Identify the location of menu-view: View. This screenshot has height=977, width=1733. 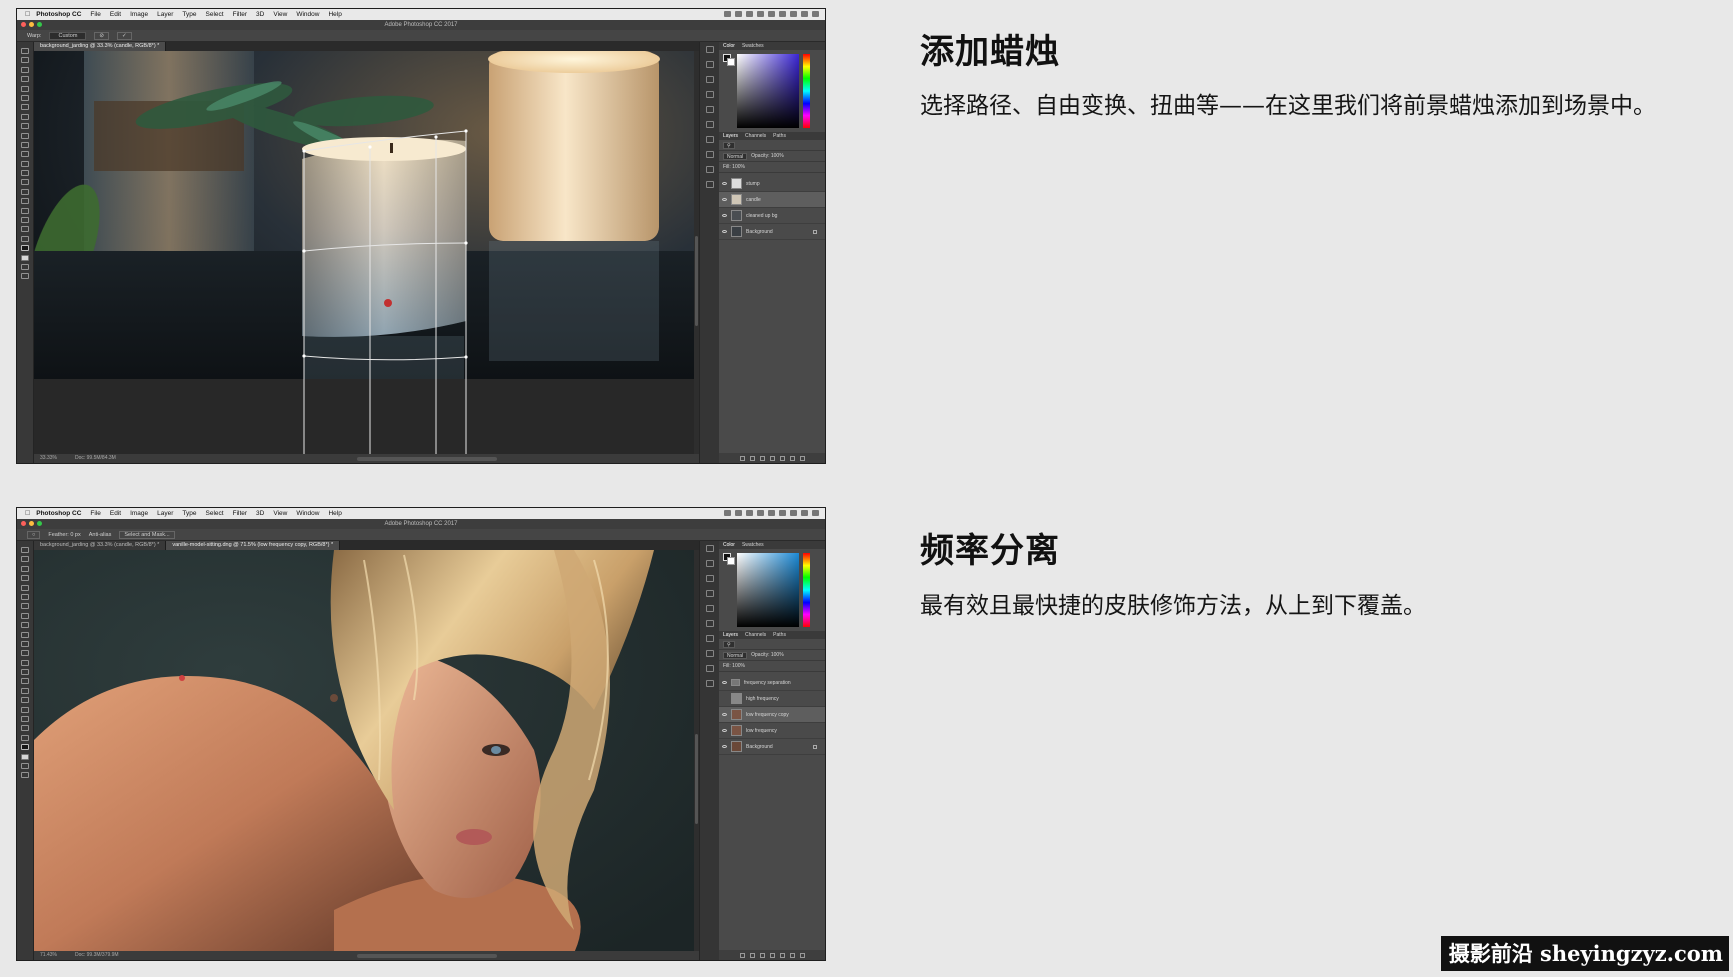
(280, 513).